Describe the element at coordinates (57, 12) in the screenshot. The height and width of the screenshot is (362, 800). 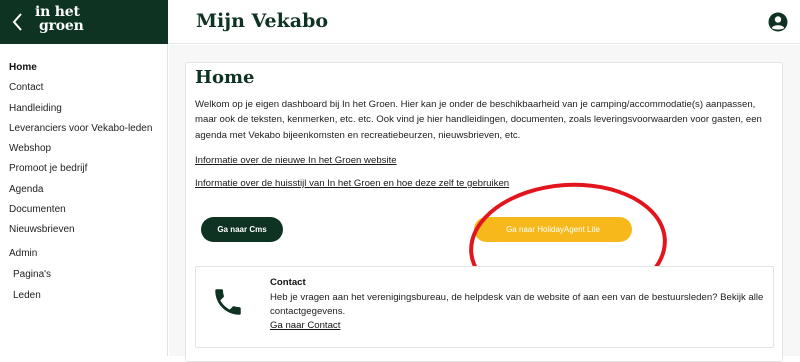
I see `logo-line1: in het` at that location.